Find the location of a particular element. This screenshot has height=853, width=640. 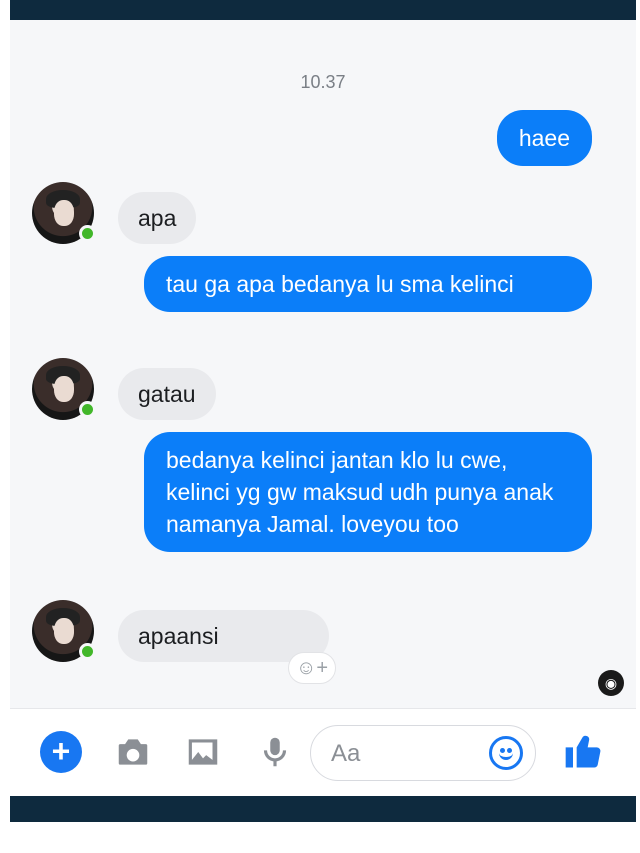

camera-icon is located at coordinates (133, 752).